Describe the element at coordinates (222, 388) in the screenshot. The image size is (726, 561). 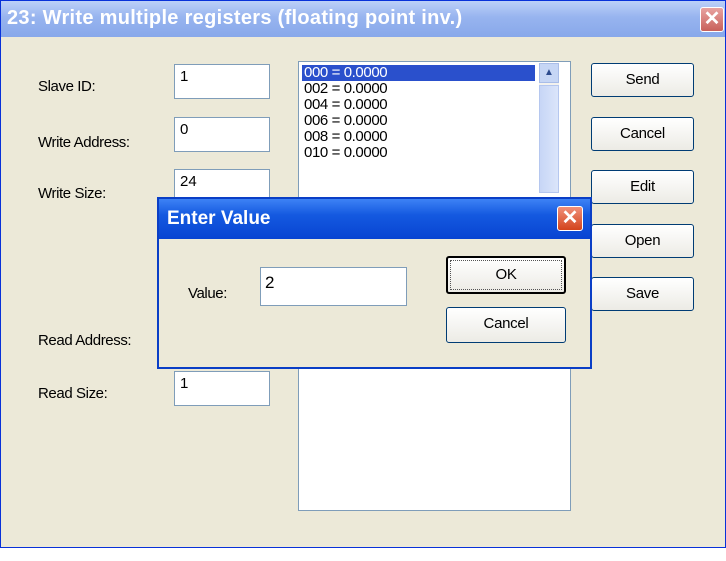
I see `read-size-input: 1` at that location.